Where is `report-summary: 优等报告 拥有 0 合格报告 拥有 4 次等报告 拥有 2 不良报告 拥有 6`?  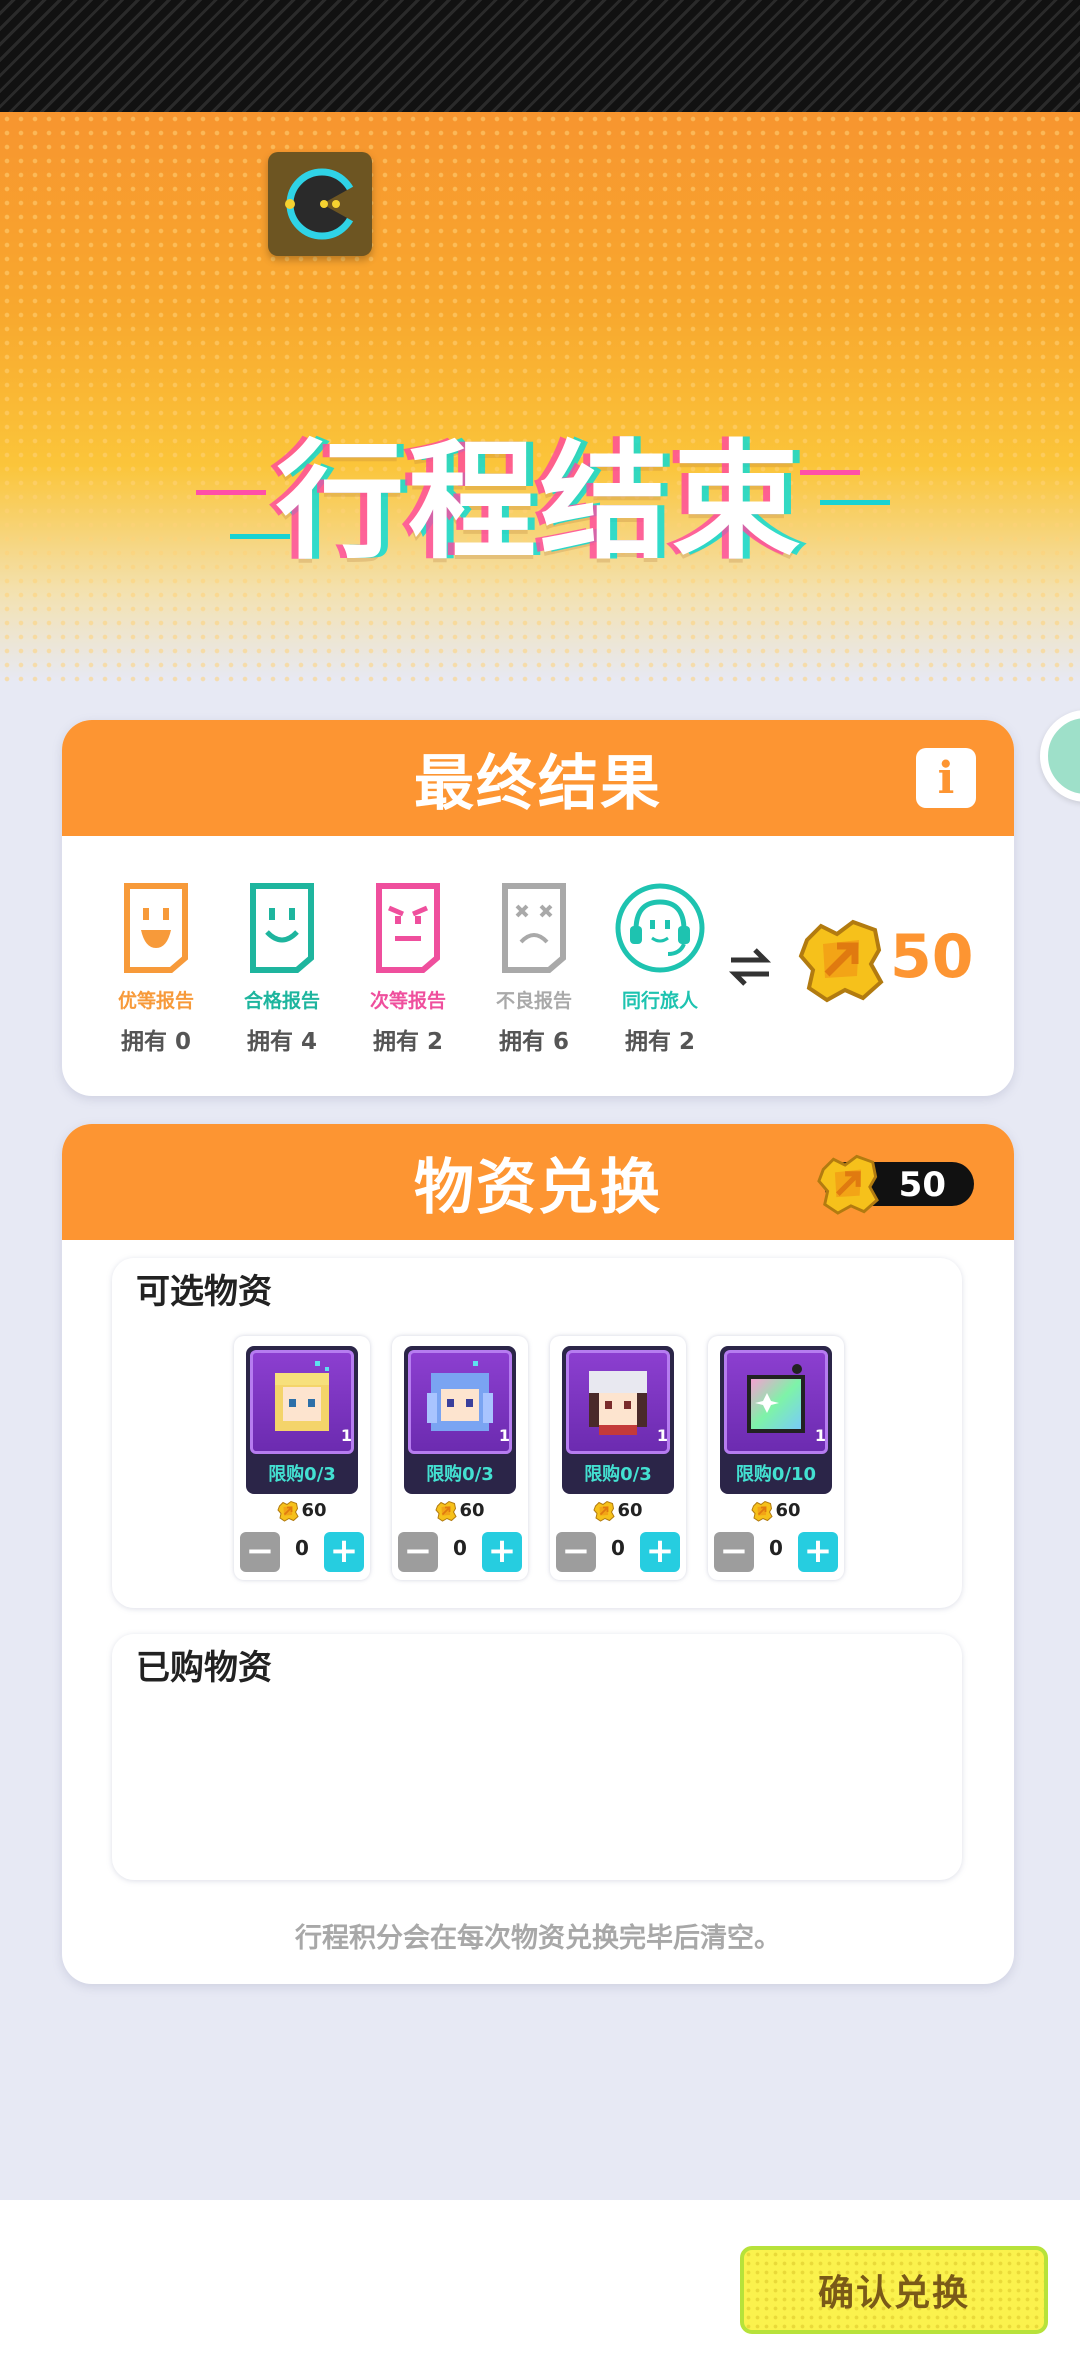
report-summary: 优等报告 拥有 0 合格报告 拥有 4 次等报告 拥有 2 不良报告 拥有 6 is located at coordinates (538, 966).